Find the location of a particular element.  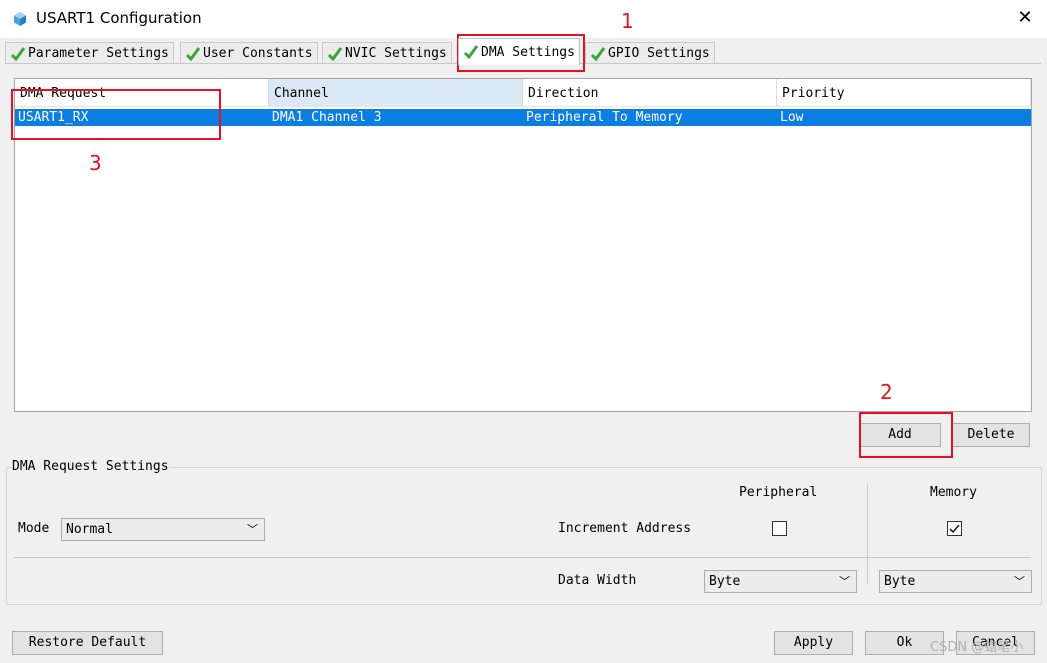

tab-label: Parameter Settings is located at coordinates (98, 53).